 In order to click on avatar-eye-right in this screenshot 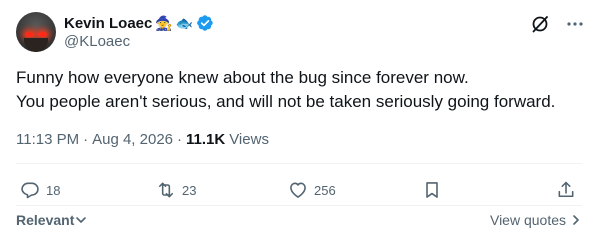, I will do `click(42, 34)`.